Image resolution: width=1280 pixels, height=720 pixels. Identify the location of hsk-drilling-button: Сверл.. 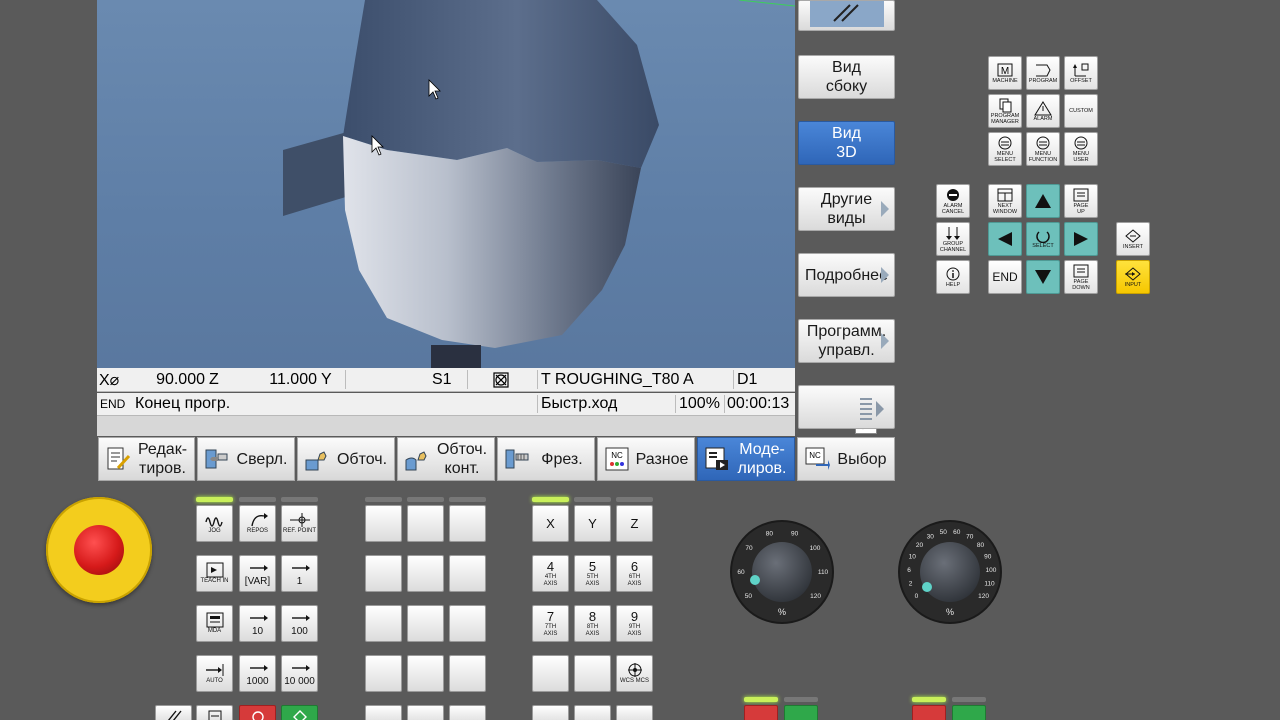
(246, 459).